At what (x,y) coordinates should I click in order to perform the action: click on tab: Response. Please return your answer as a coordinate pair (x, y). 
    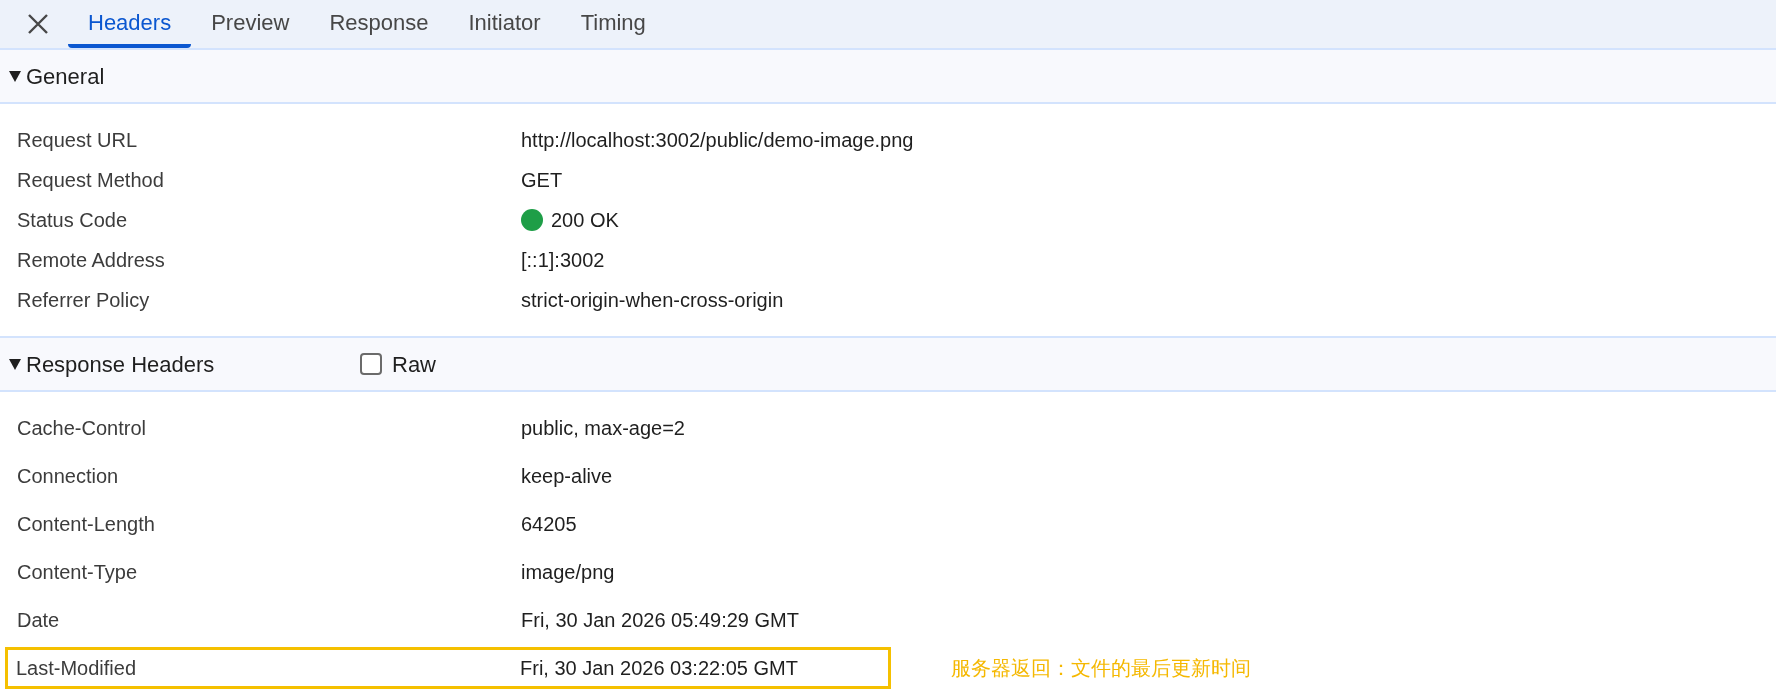
    Looking at the image, I should click on (379, 24).